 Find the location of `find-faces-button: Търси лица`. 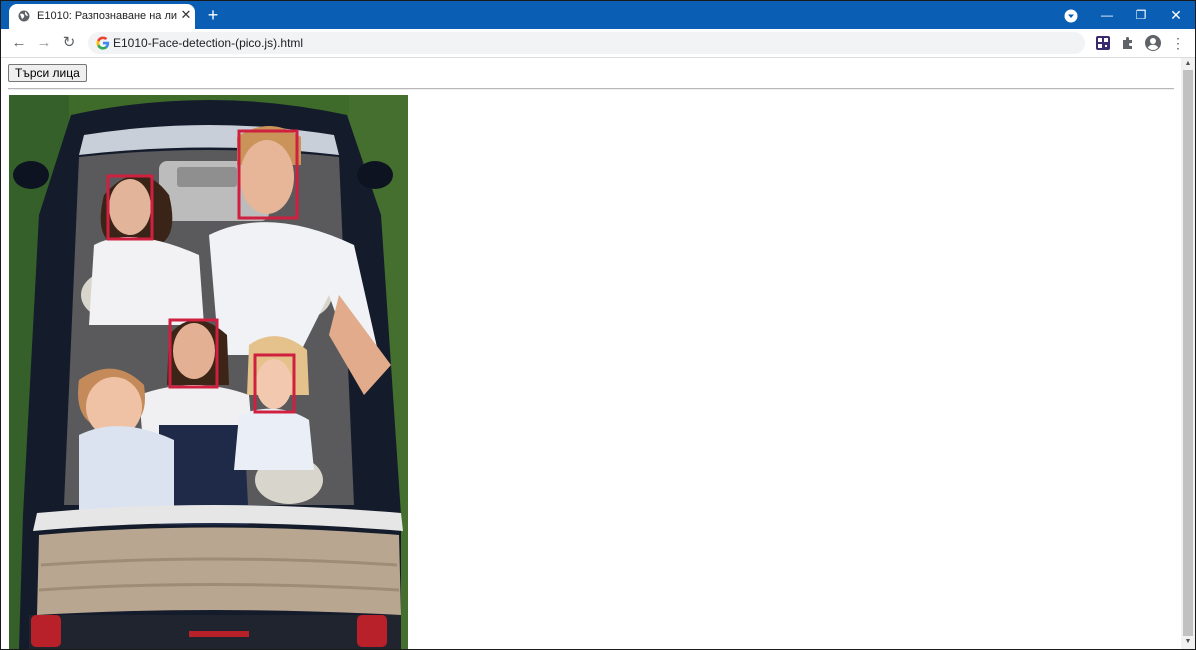

find-faces-button: Търси лица is located at coordinates (47, 73).